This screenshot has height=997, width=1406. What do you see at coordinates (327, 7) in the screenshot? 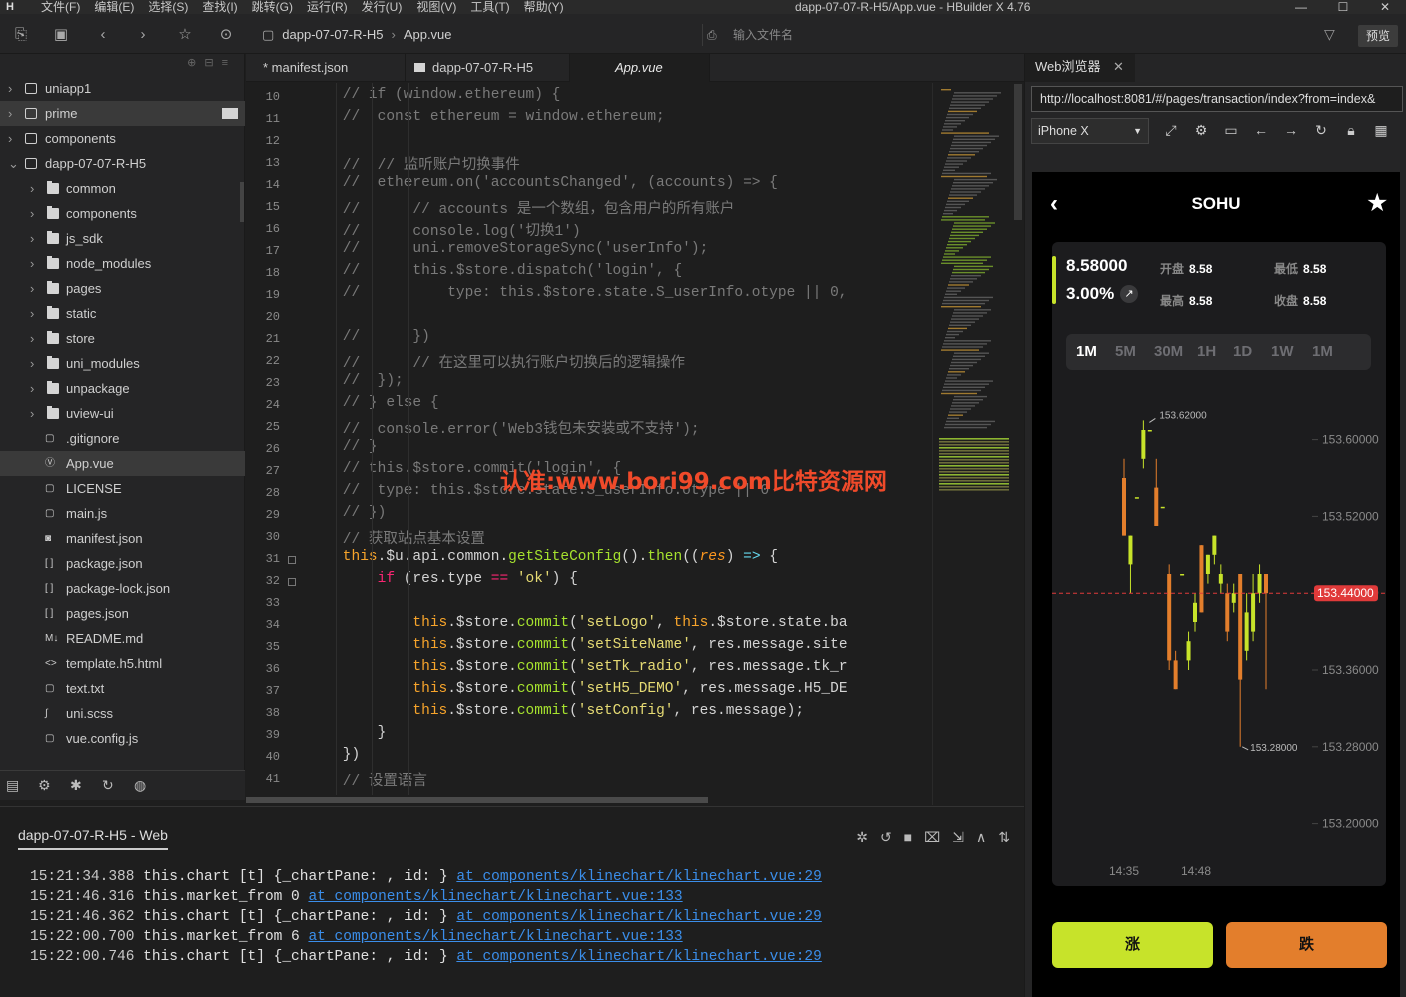
I see `menu-item: 运行(R)` at bounding box center [327, 7].